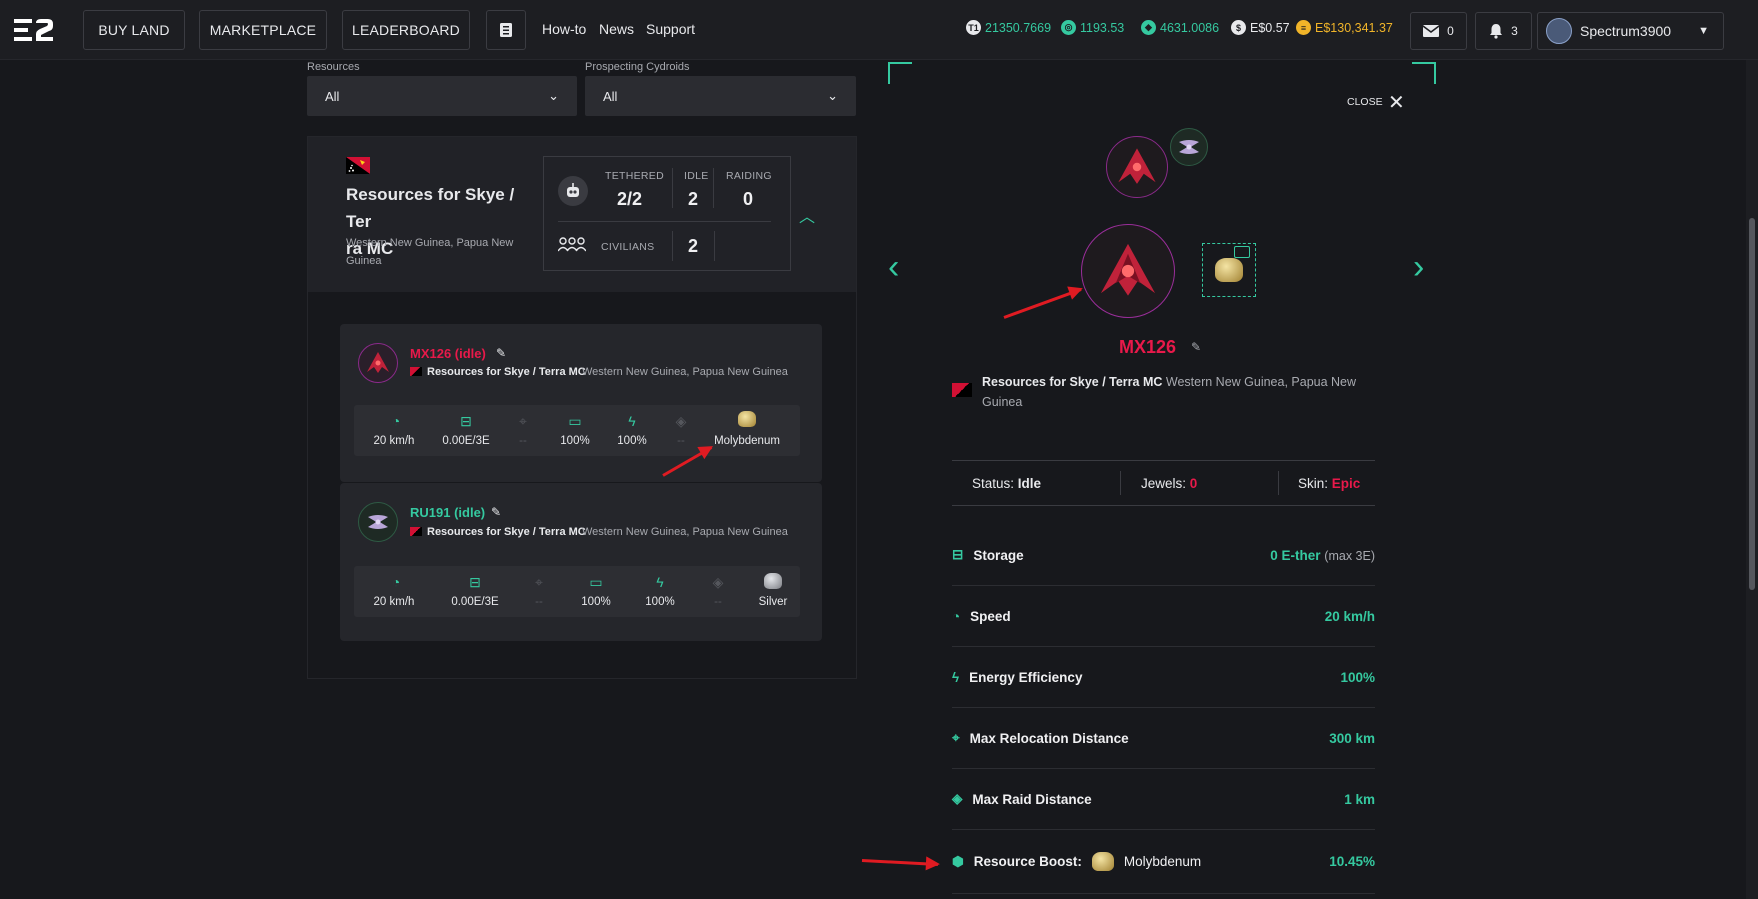 Image resolution: width=1758 pixels, height=899 pixels. What do you see at coordinates (1002, 402) in the screenshot?
I see `detail-location-line2: Guinea` at bounding box center [1002, 402].